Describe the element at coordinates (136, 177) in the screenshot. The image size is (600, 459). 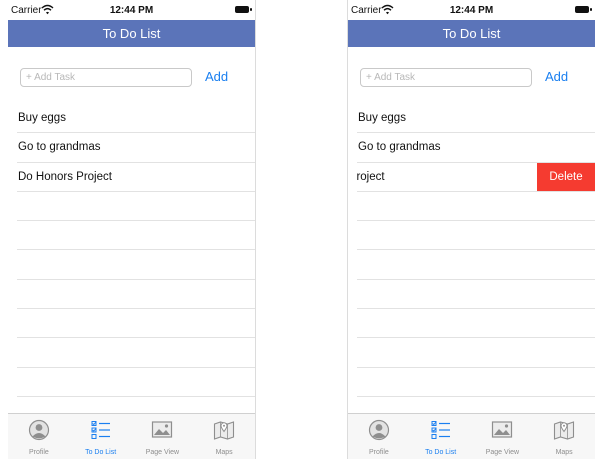
I see `task-row: Do Honors Project` at that location.